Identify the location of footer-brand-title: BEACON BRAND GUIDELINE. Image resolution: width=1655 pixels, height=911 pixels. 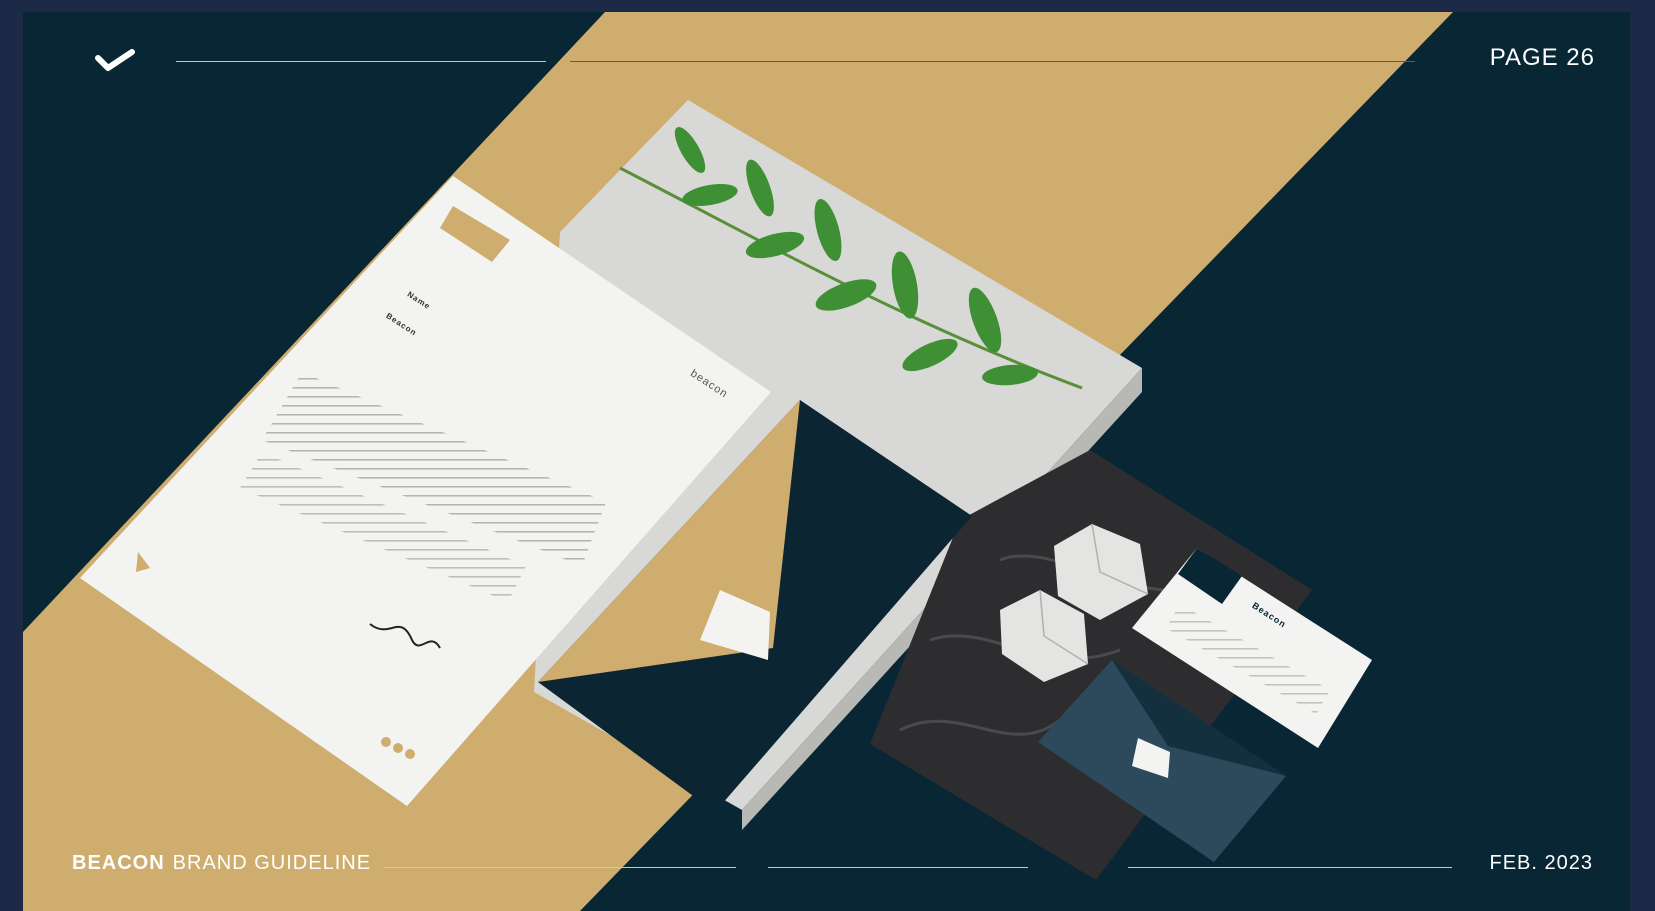
(221, 863).